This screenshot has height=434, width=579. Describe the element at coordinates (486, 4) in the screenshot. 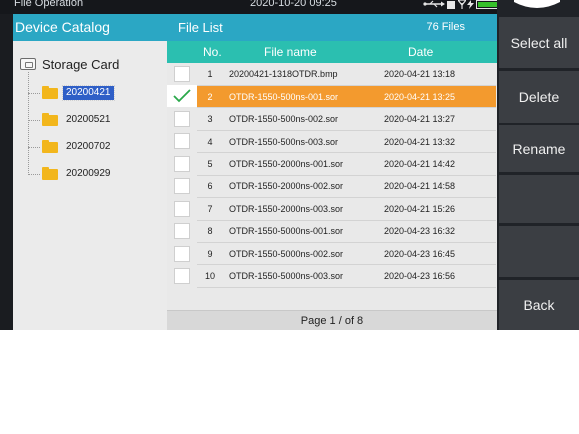

I see `battery-icon` at that location.